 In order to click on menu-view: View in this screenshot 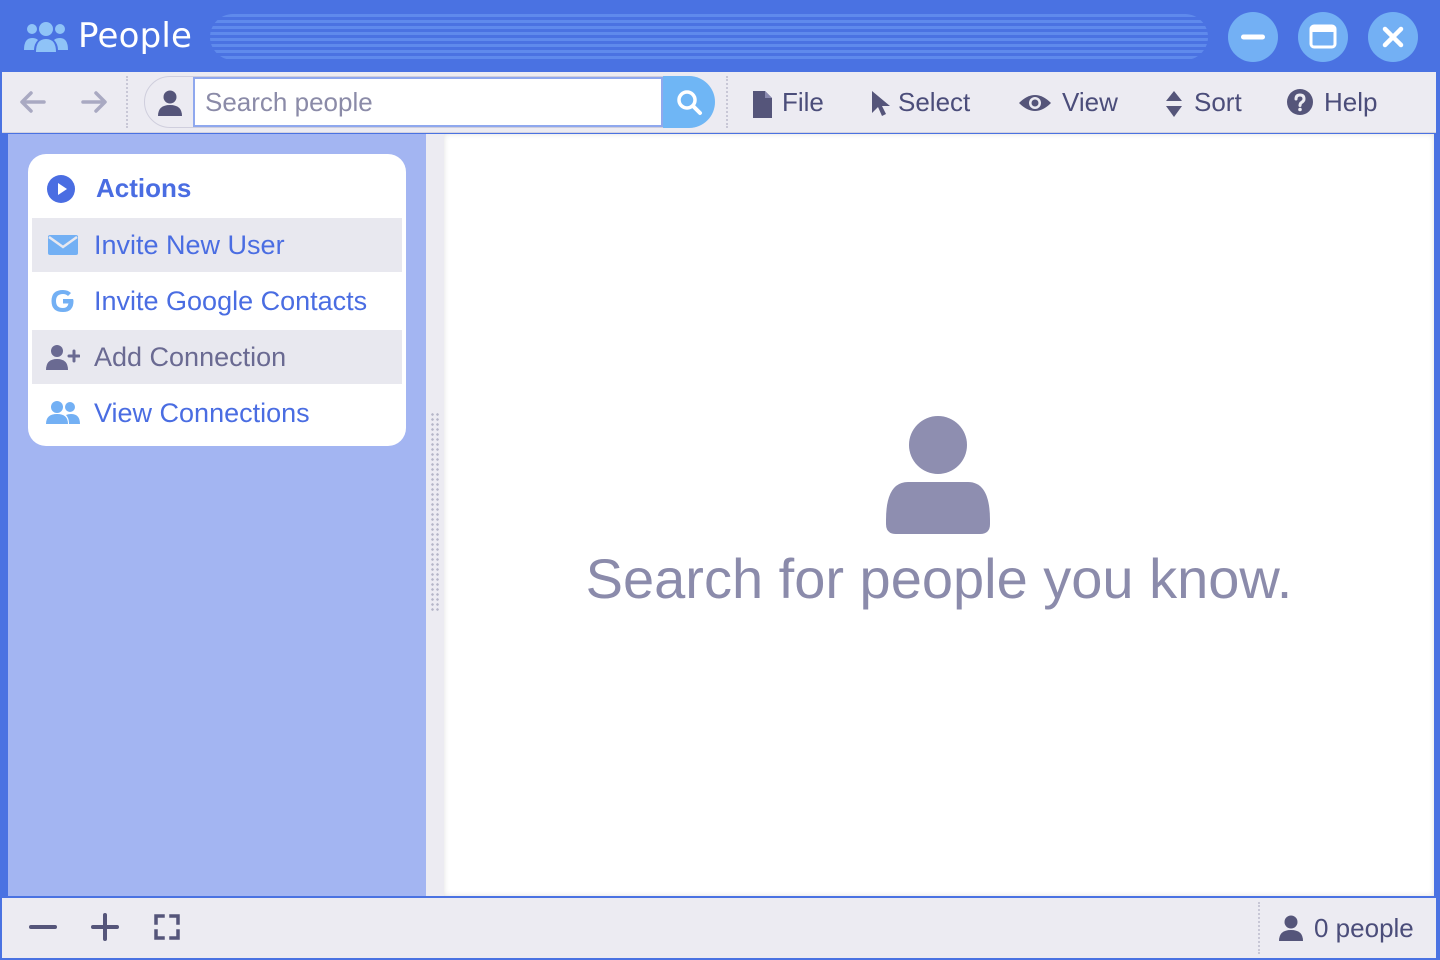, I will do `click(1078, 102)`.